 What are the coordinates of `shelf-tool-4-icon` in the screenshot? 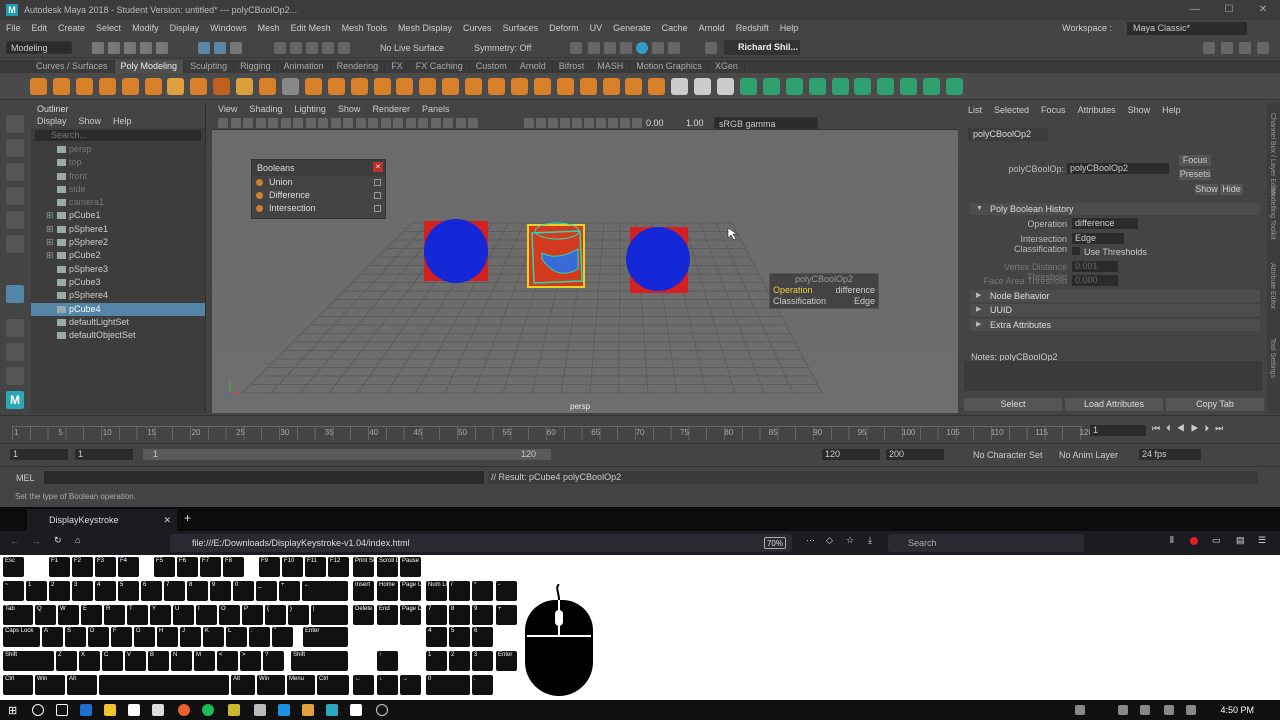 It's located at (107, 86).